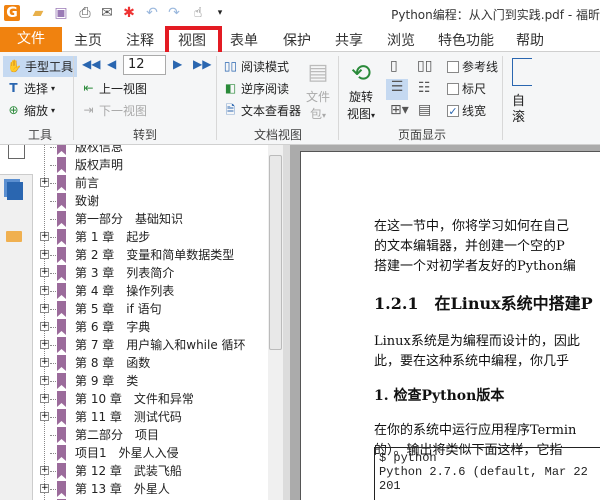 This screenshot has height=500, width=600. What do you see at coordinates (475, 266) in the screenshot?
I see `body-text-line: 搭建一个对初学者友好的Python编` at bounding box center [475, 266].